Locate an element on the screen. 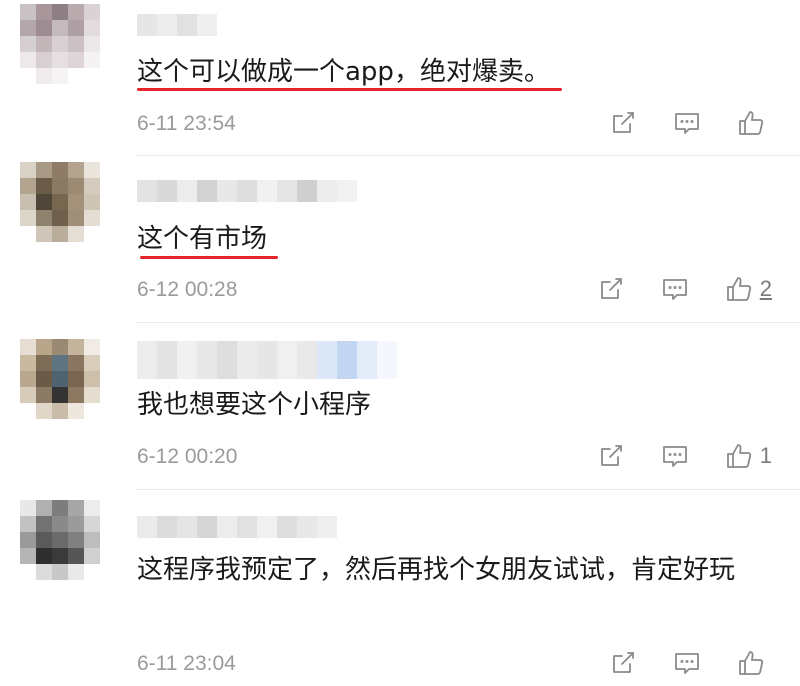 Image resolution: width=800 pixels, height=686 pixels. comment-text: 这个有市场 is located at coordinates (202, 239).